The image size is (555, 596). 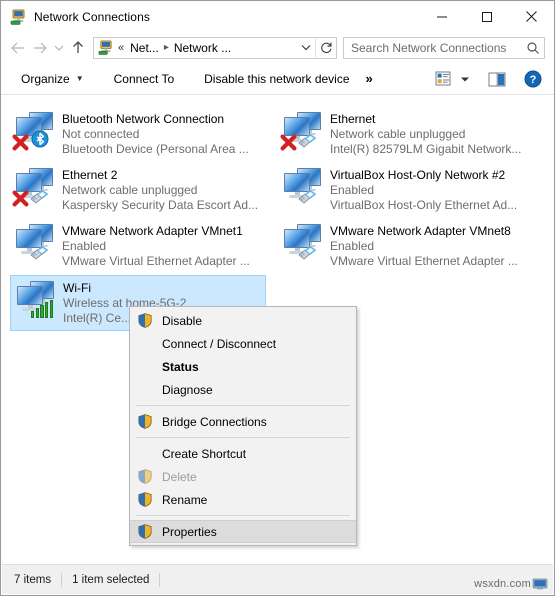 I want to click on maximize-button, so click(x=486, y=16).